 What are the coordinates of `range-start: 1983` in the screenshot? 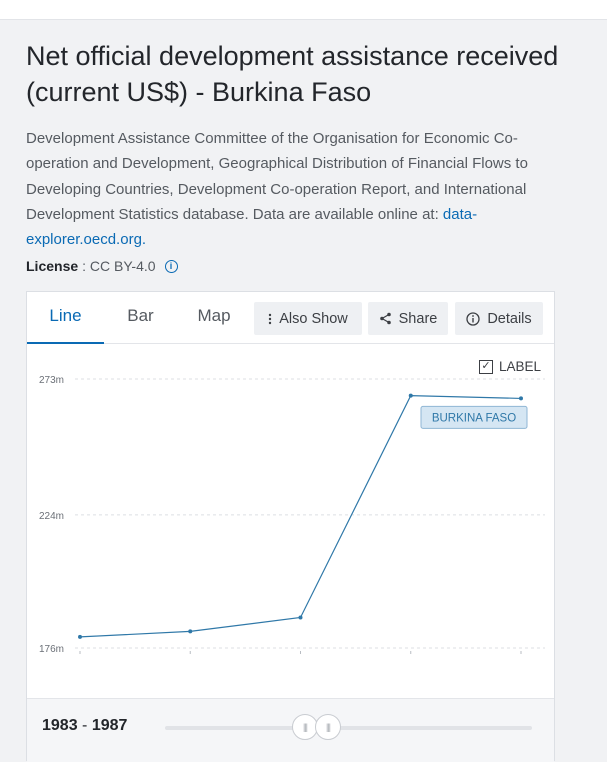 It's located at (60, 725).